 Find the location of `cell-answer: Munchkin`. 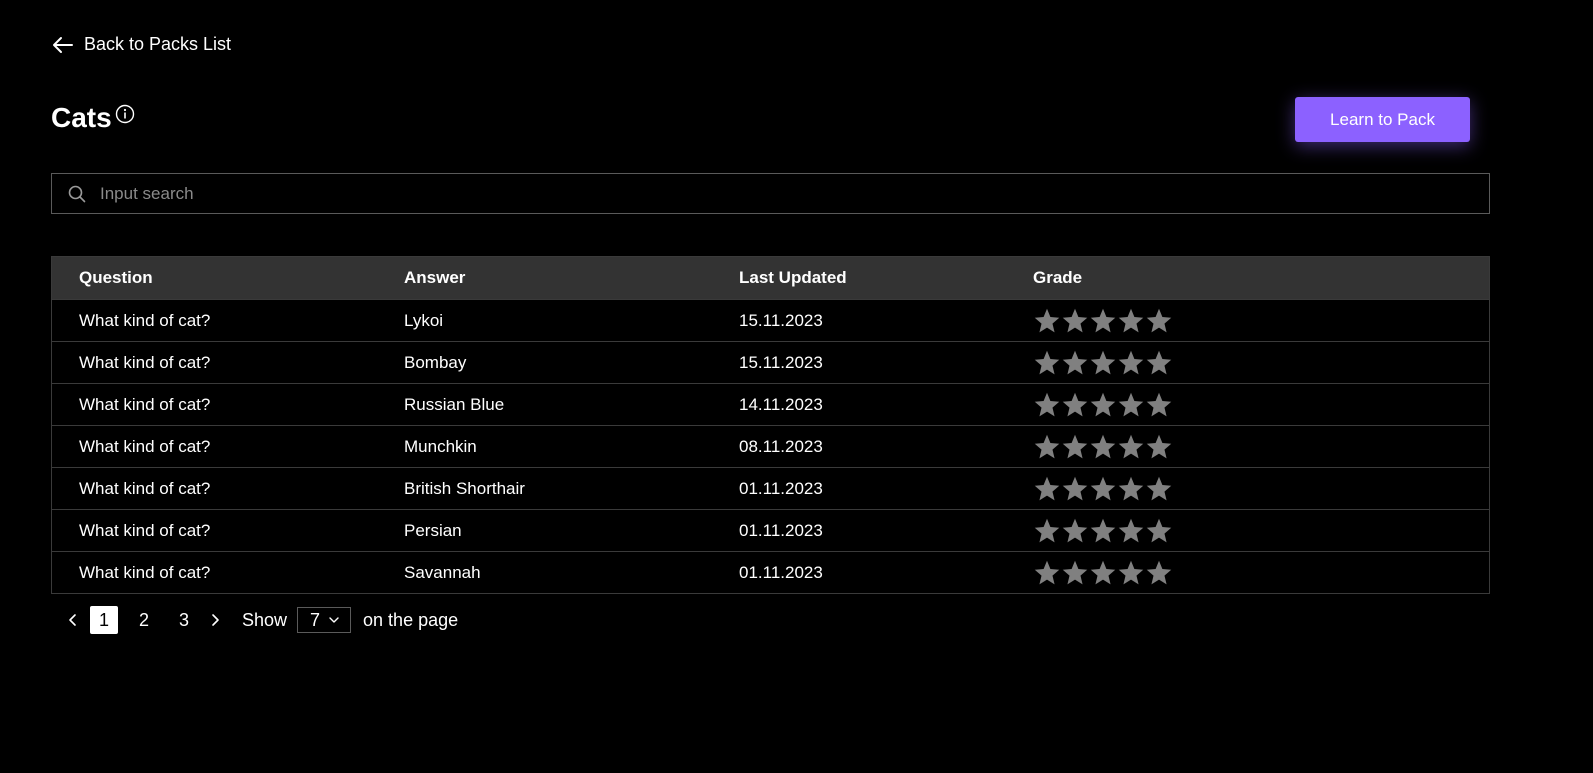

cell-answer: Munchkin is located at coordinates (440, 446).